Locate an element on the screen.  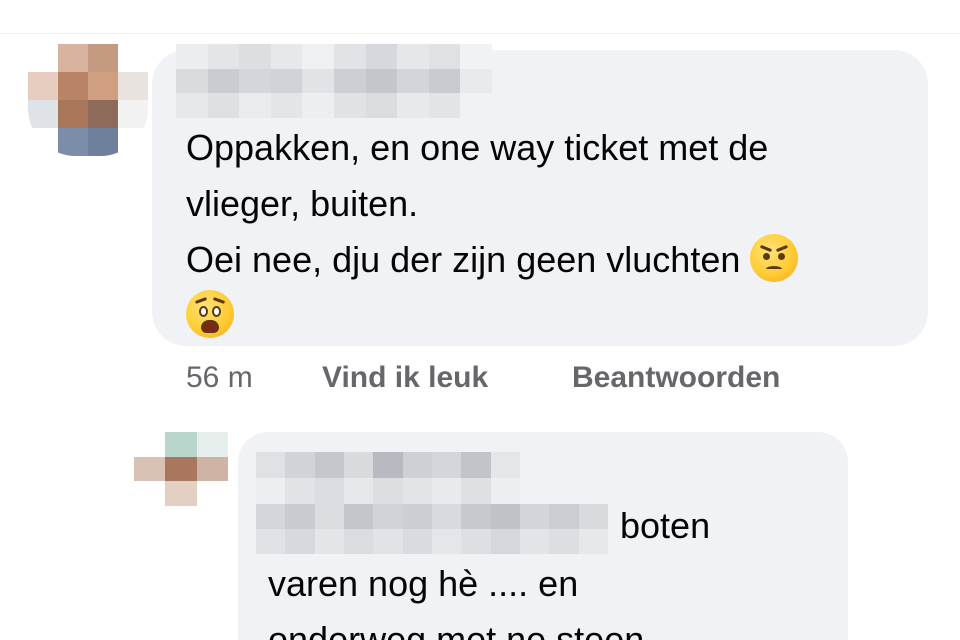
comment-line-text: Oei nee, dju der zijn geen vluchten is located at coordinates (463, 259).